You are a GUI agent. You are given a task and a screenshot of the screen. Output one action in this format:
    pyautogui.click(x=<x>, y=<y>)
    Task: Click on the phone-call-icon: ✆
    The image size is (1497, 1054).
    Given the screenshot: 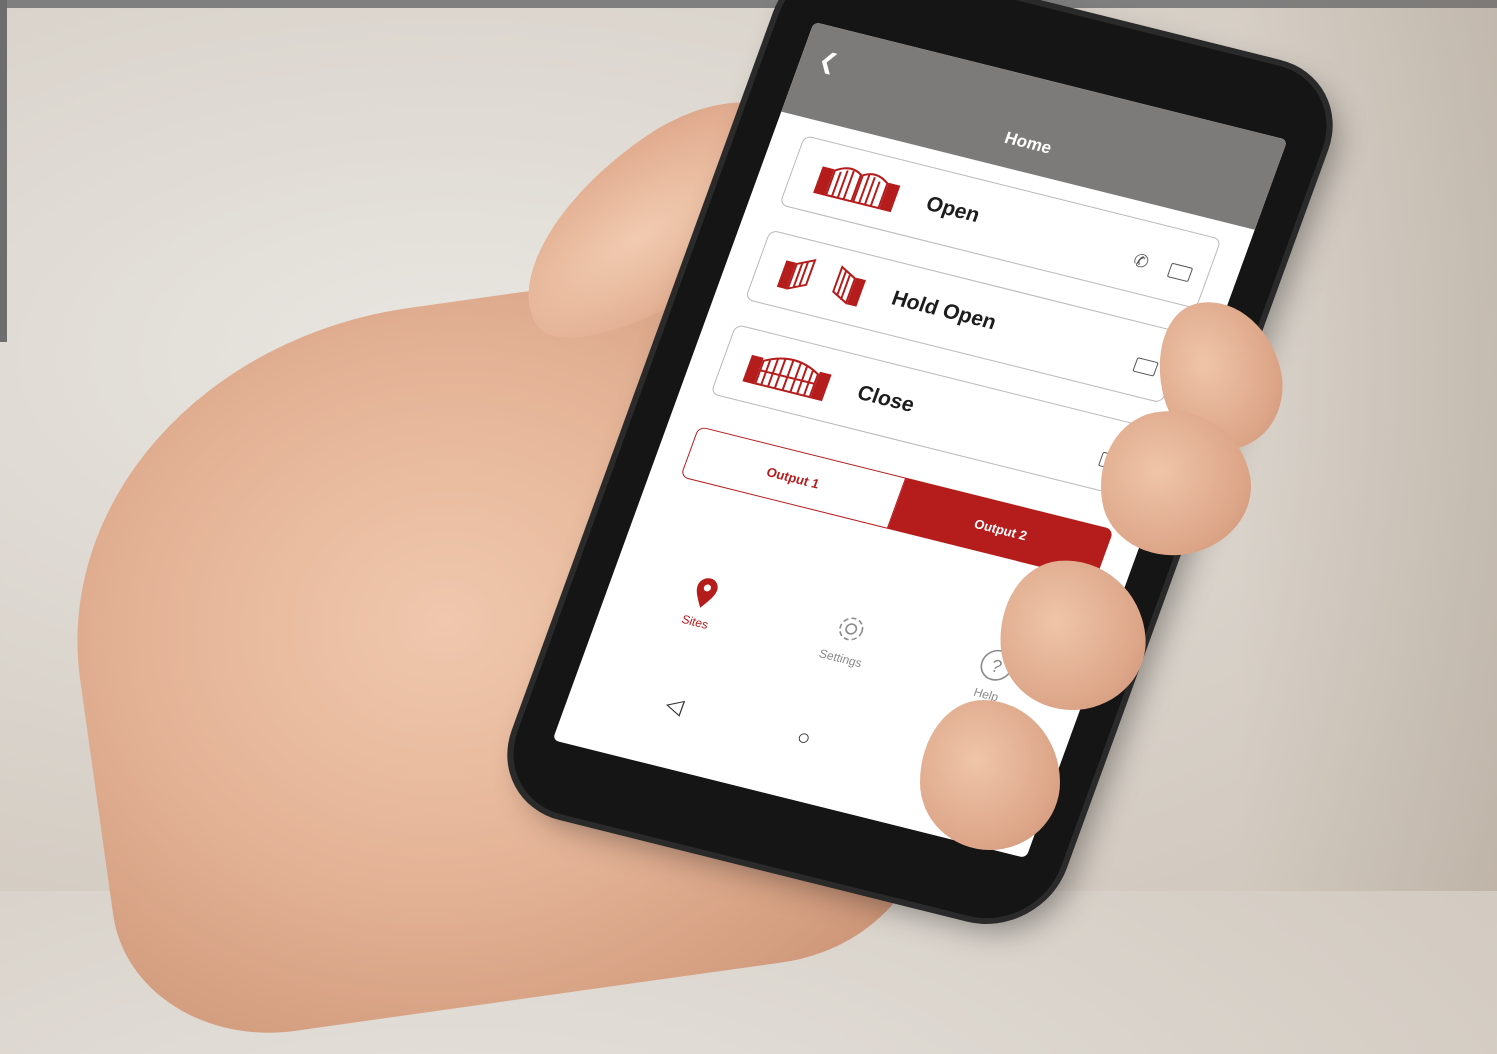 What is the action you would take?
    pyautogui.click(x=1141, y=261)
    